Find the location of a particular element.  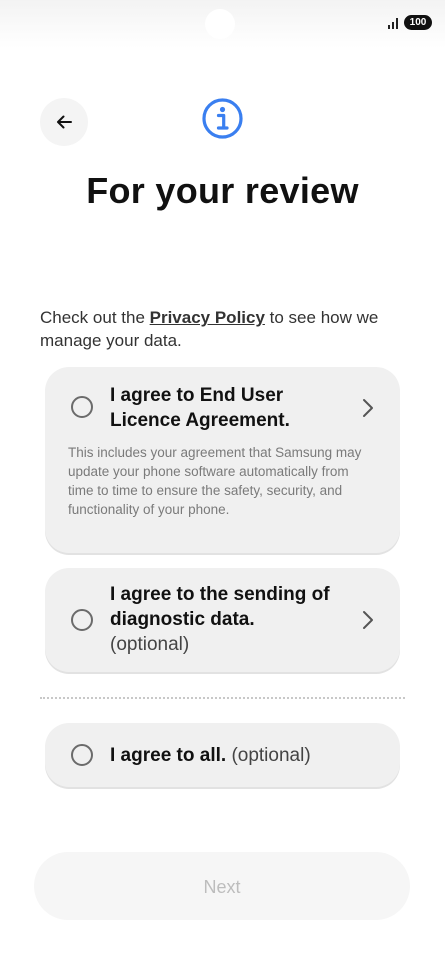

arrow-left-icon is located at coordinates (64, 122).